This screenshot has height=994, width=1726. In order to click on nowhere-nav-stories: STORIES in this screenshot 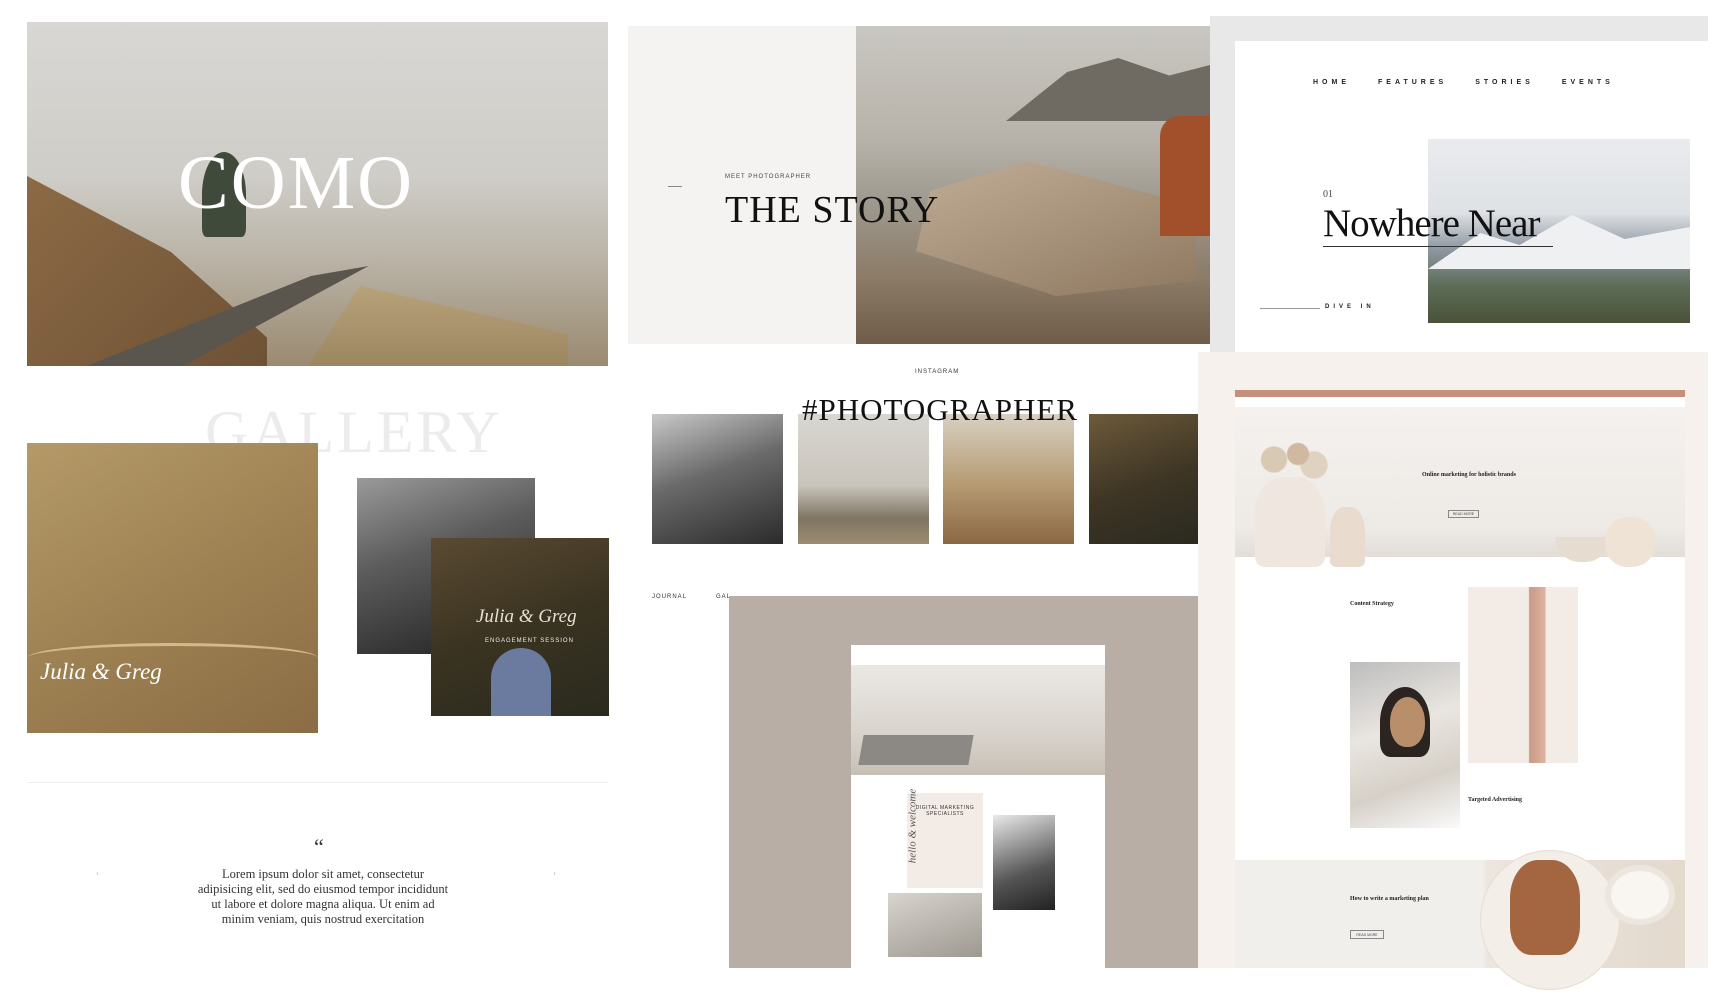, I will do `click(1504, 82)`.